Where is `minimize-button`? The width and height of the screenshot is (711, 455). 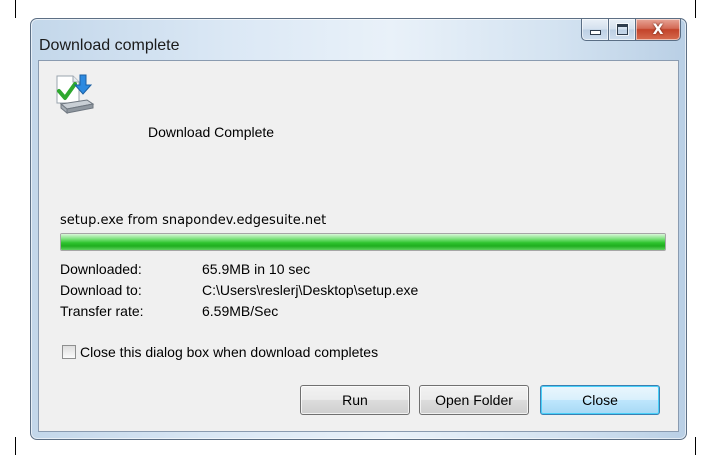
minimize-button is located at coordinates (595, 30).